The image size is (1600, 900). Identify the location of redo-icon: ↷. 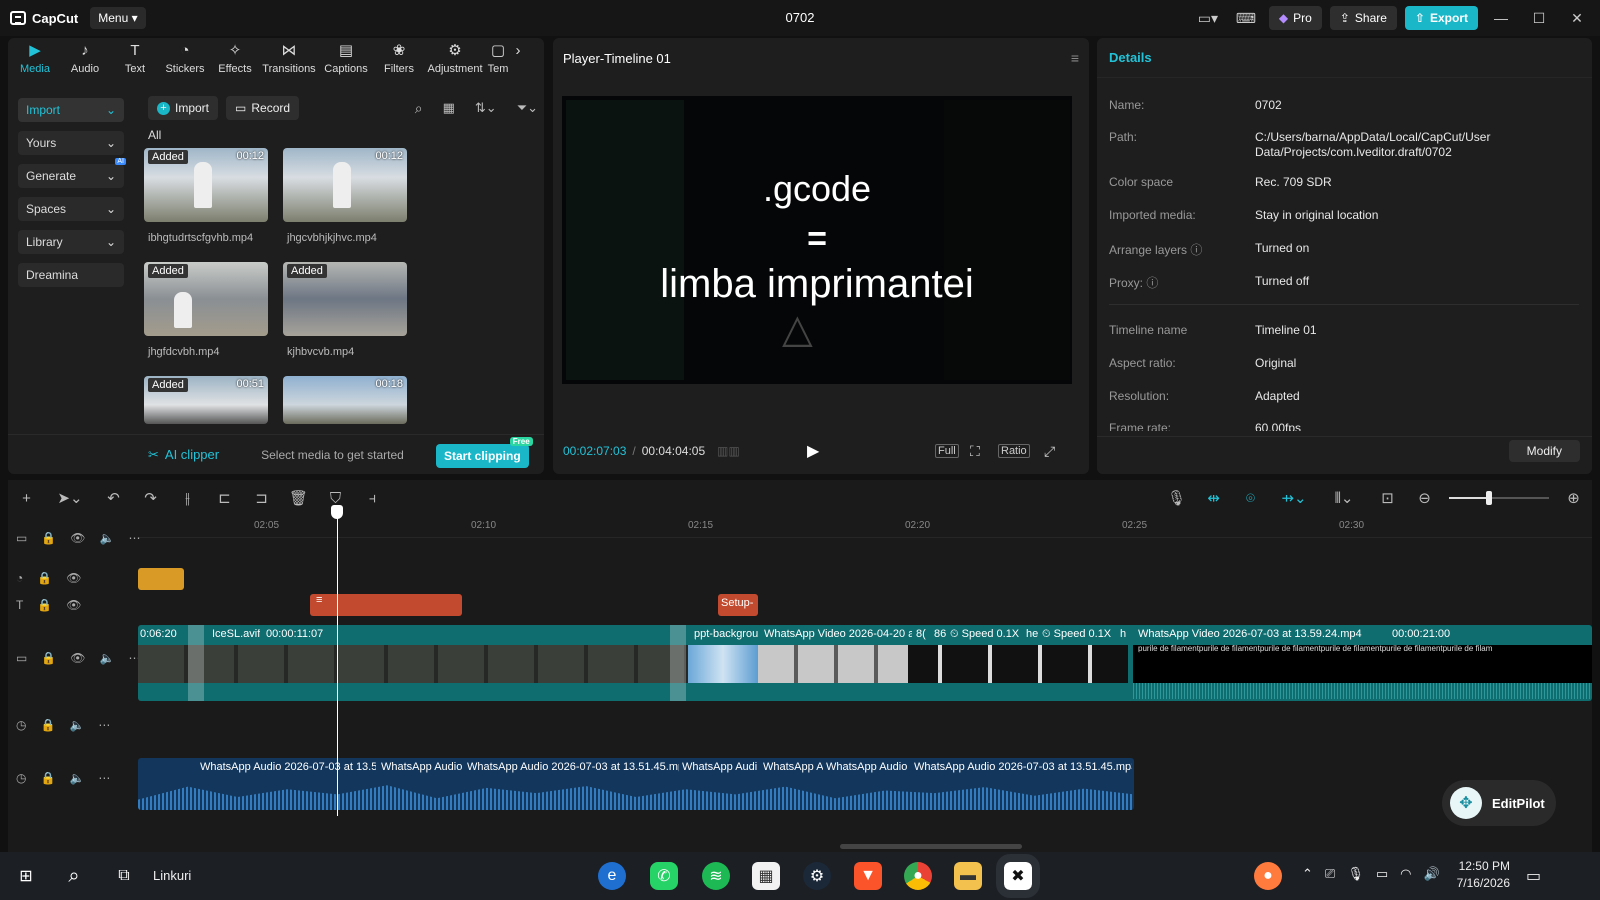
(150, 498).